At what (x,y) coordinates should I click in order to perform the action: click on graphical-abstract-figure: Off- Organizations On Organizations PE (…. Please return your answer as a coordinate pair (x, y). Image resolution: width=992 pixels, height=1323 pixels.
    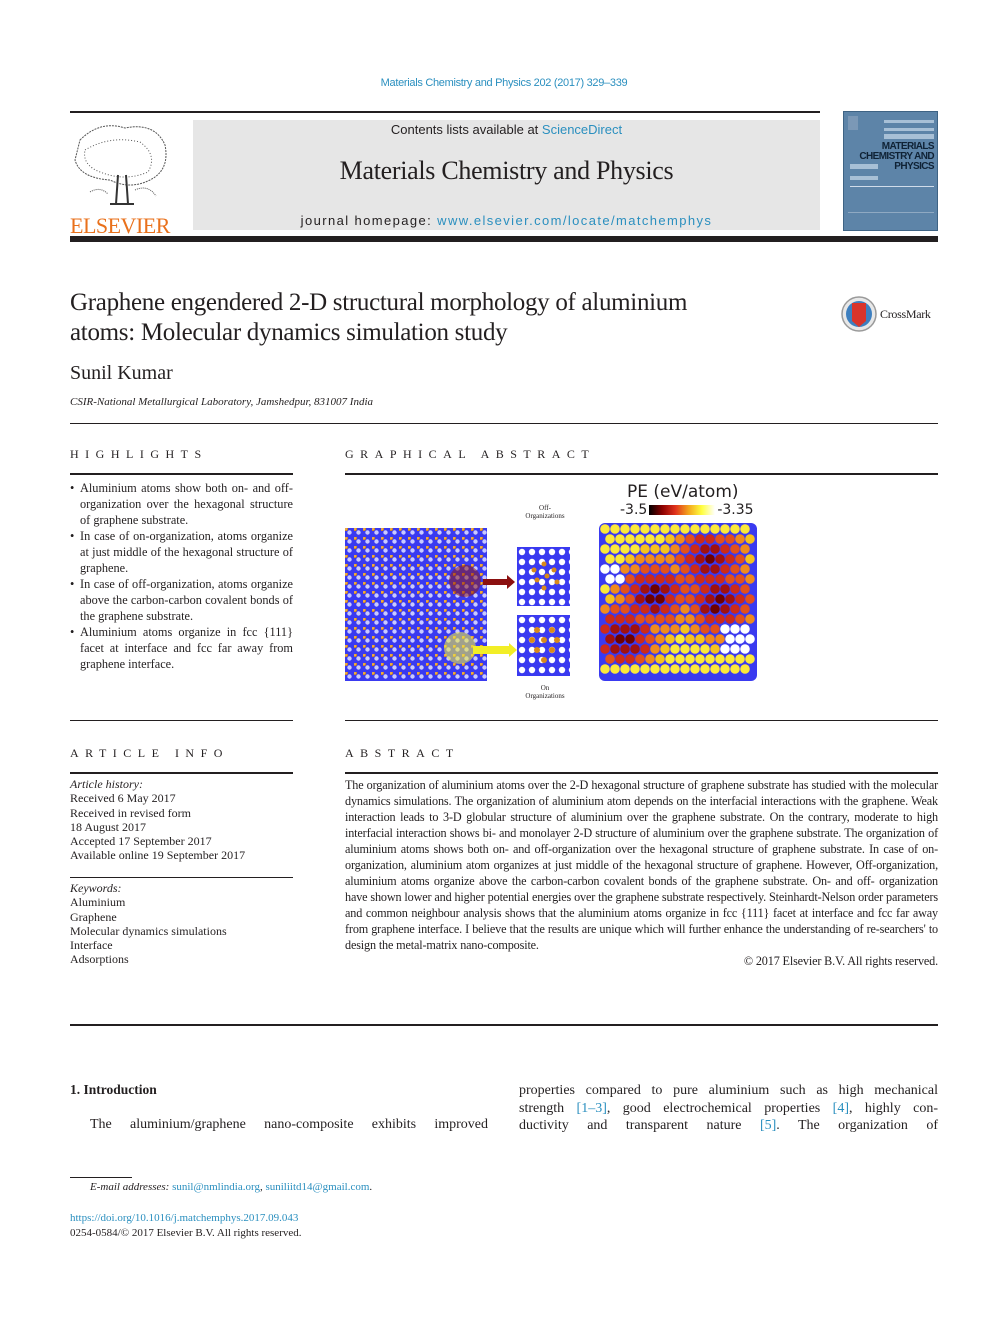
    Looking at the image, I should click on (555, 592).